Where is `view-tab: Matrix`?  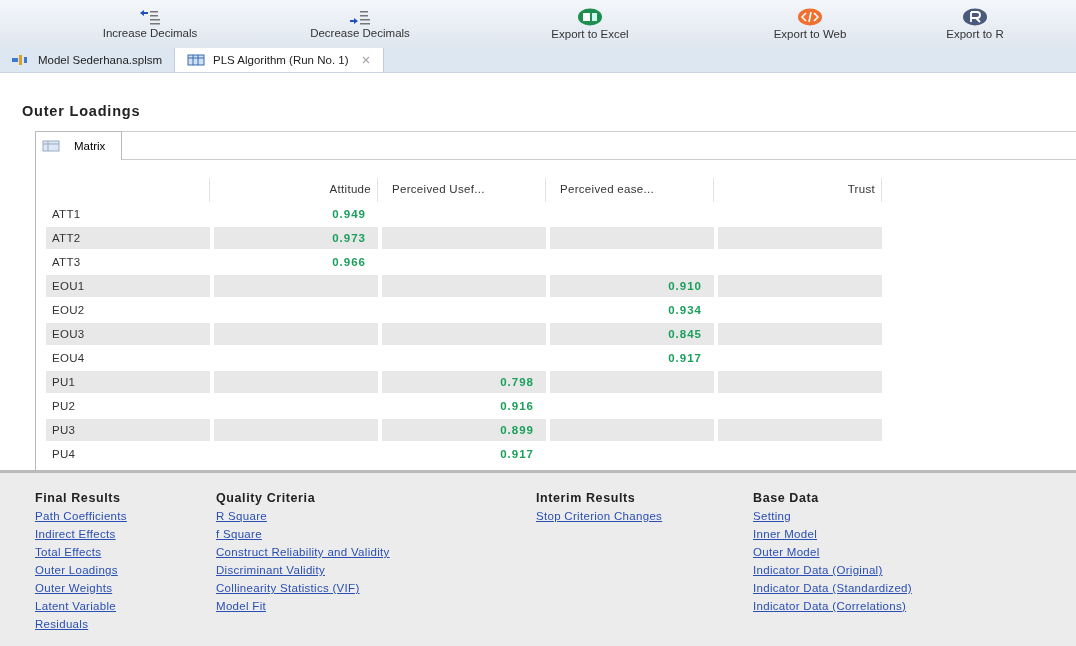
view-tab: Matrix is located at coordinates (79, 145).